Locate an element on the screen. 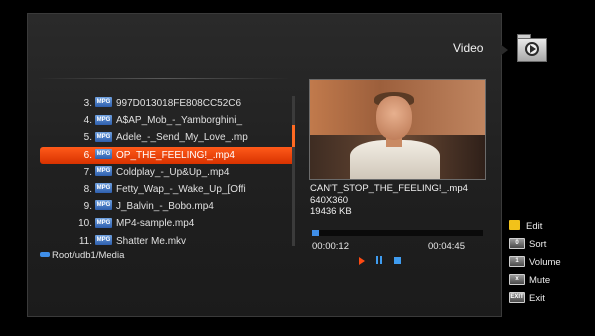 The width and height of the screenshot is (595, 336). divider is located at coordinates (163, 78).